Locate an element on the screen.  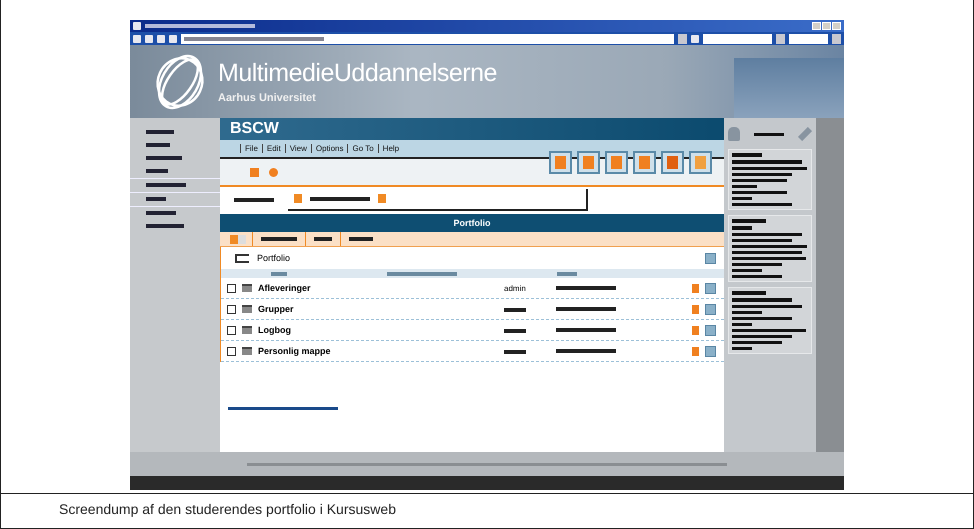
folder-link: Afleveringer is located at coordinates (378, 288).